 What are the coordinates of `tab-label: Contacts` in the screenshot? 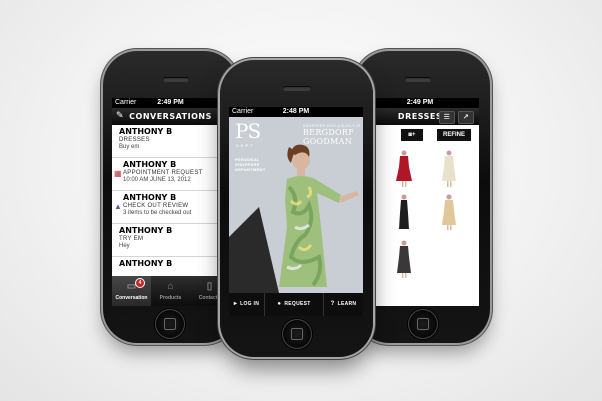 It's located at (209, 298).